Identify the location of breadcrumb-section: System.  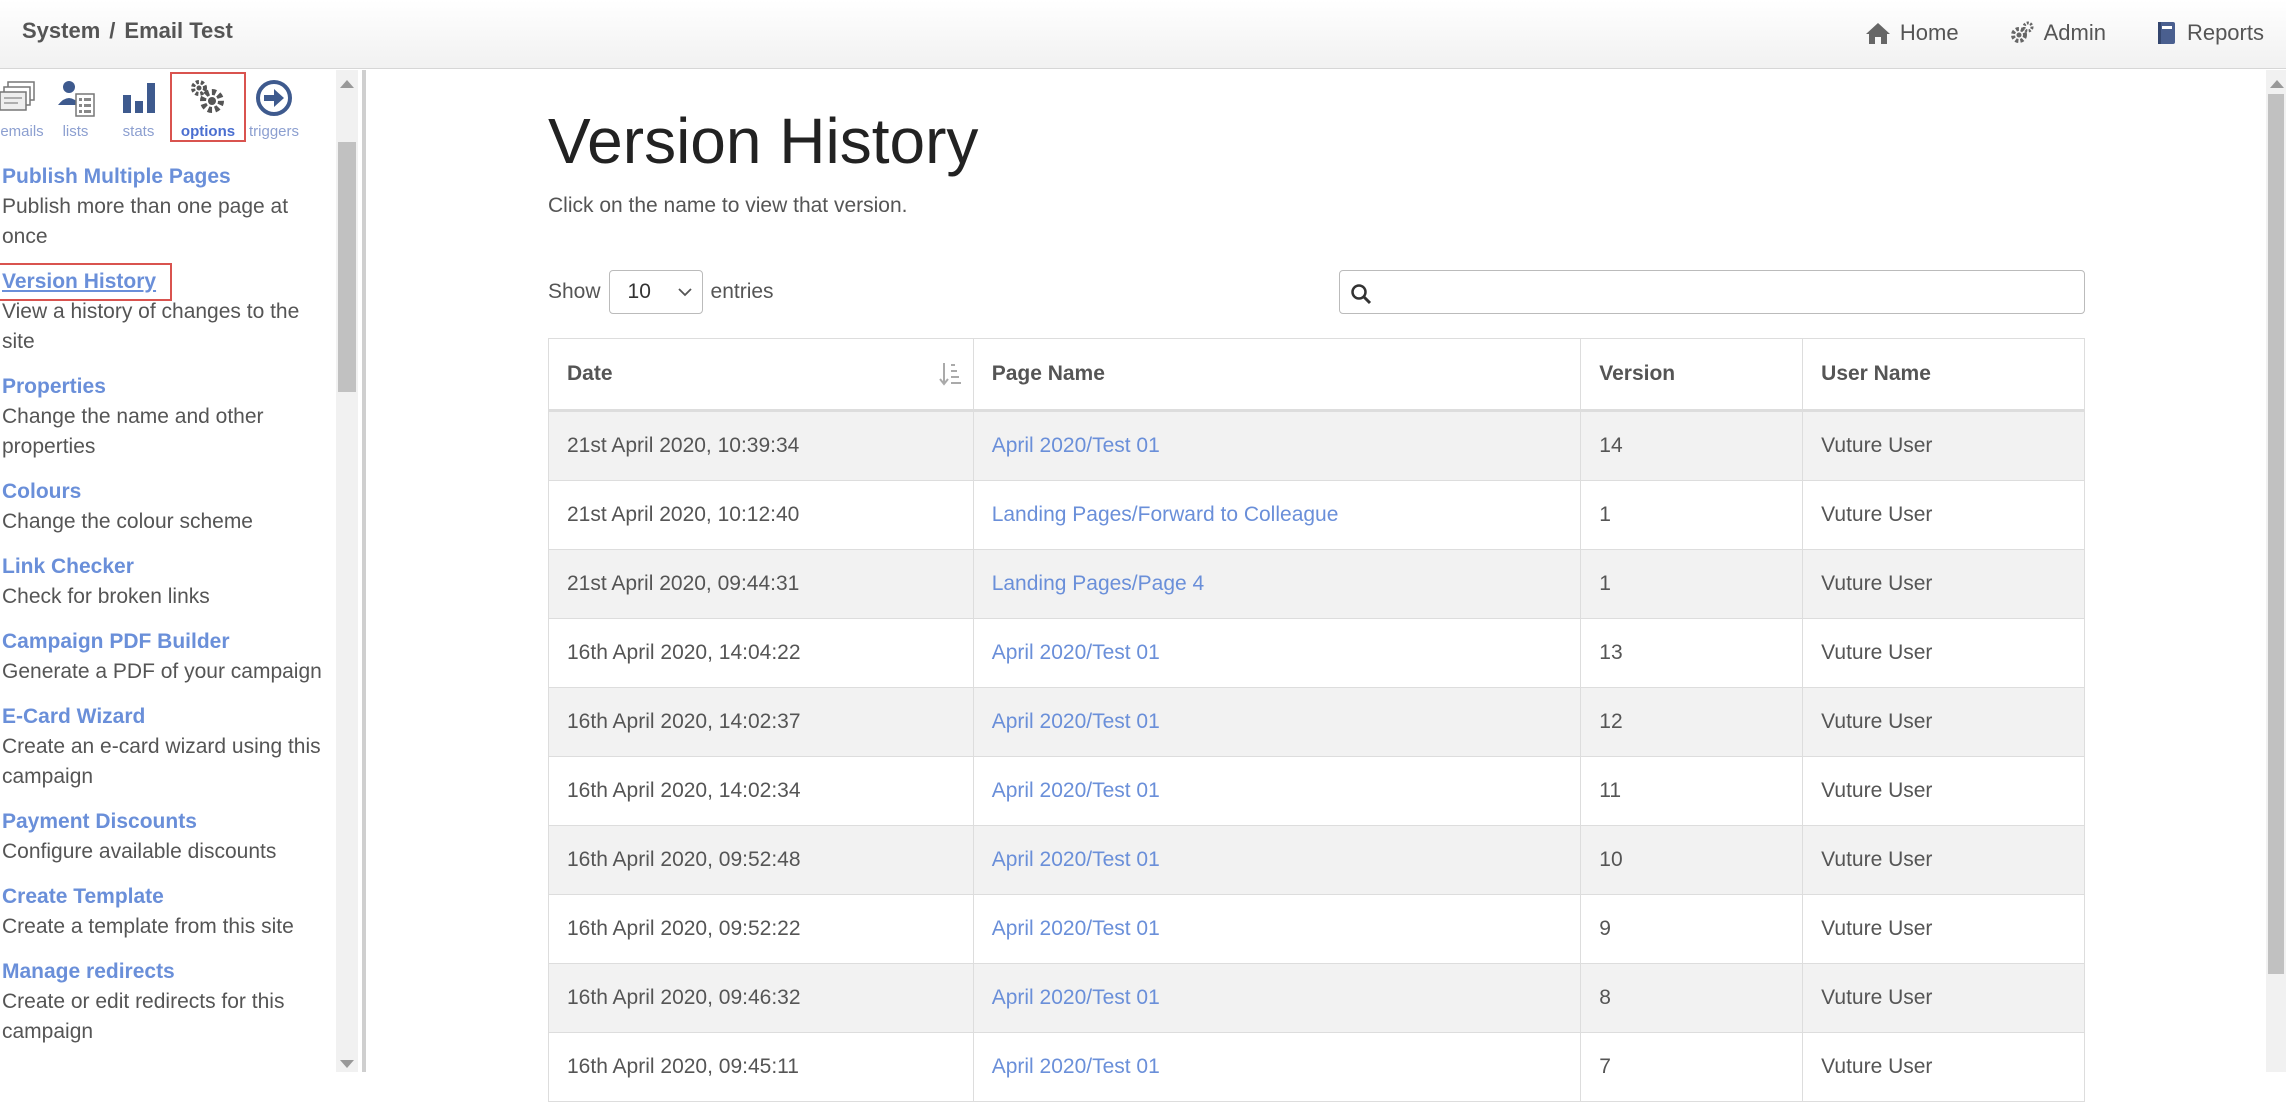
(61, 30).